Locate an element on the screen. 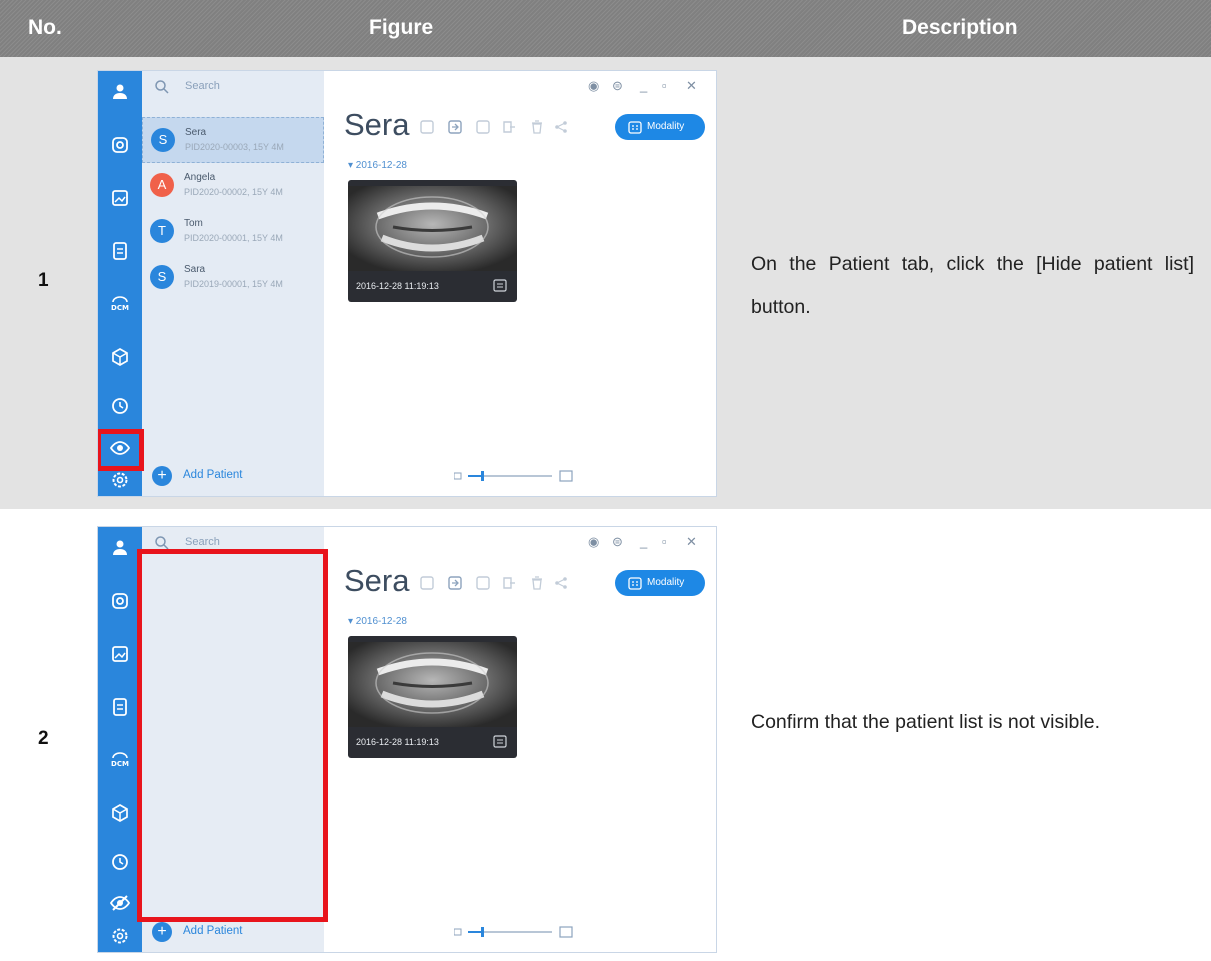 Image resolution: width=1211 pixels, height=961 pixels. patient-name: Sera is located at coordinates (196, 132).